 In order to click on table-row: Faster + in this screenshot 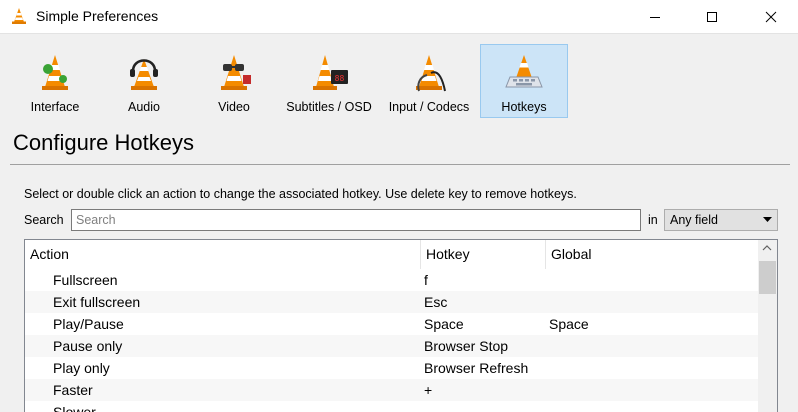, I will do `click(391, 390)`.